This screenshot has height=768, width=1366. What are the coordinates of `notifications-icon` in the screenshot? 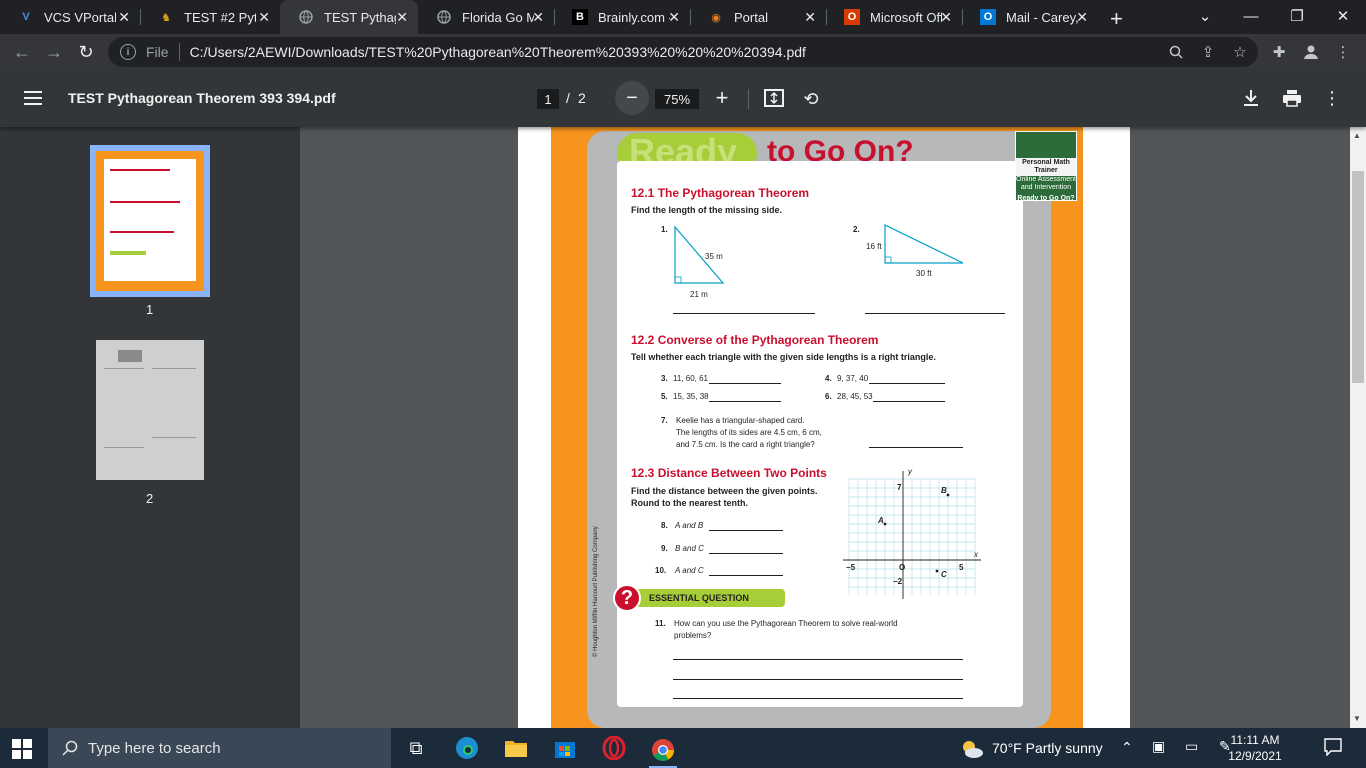 It's located at (1333, 748).